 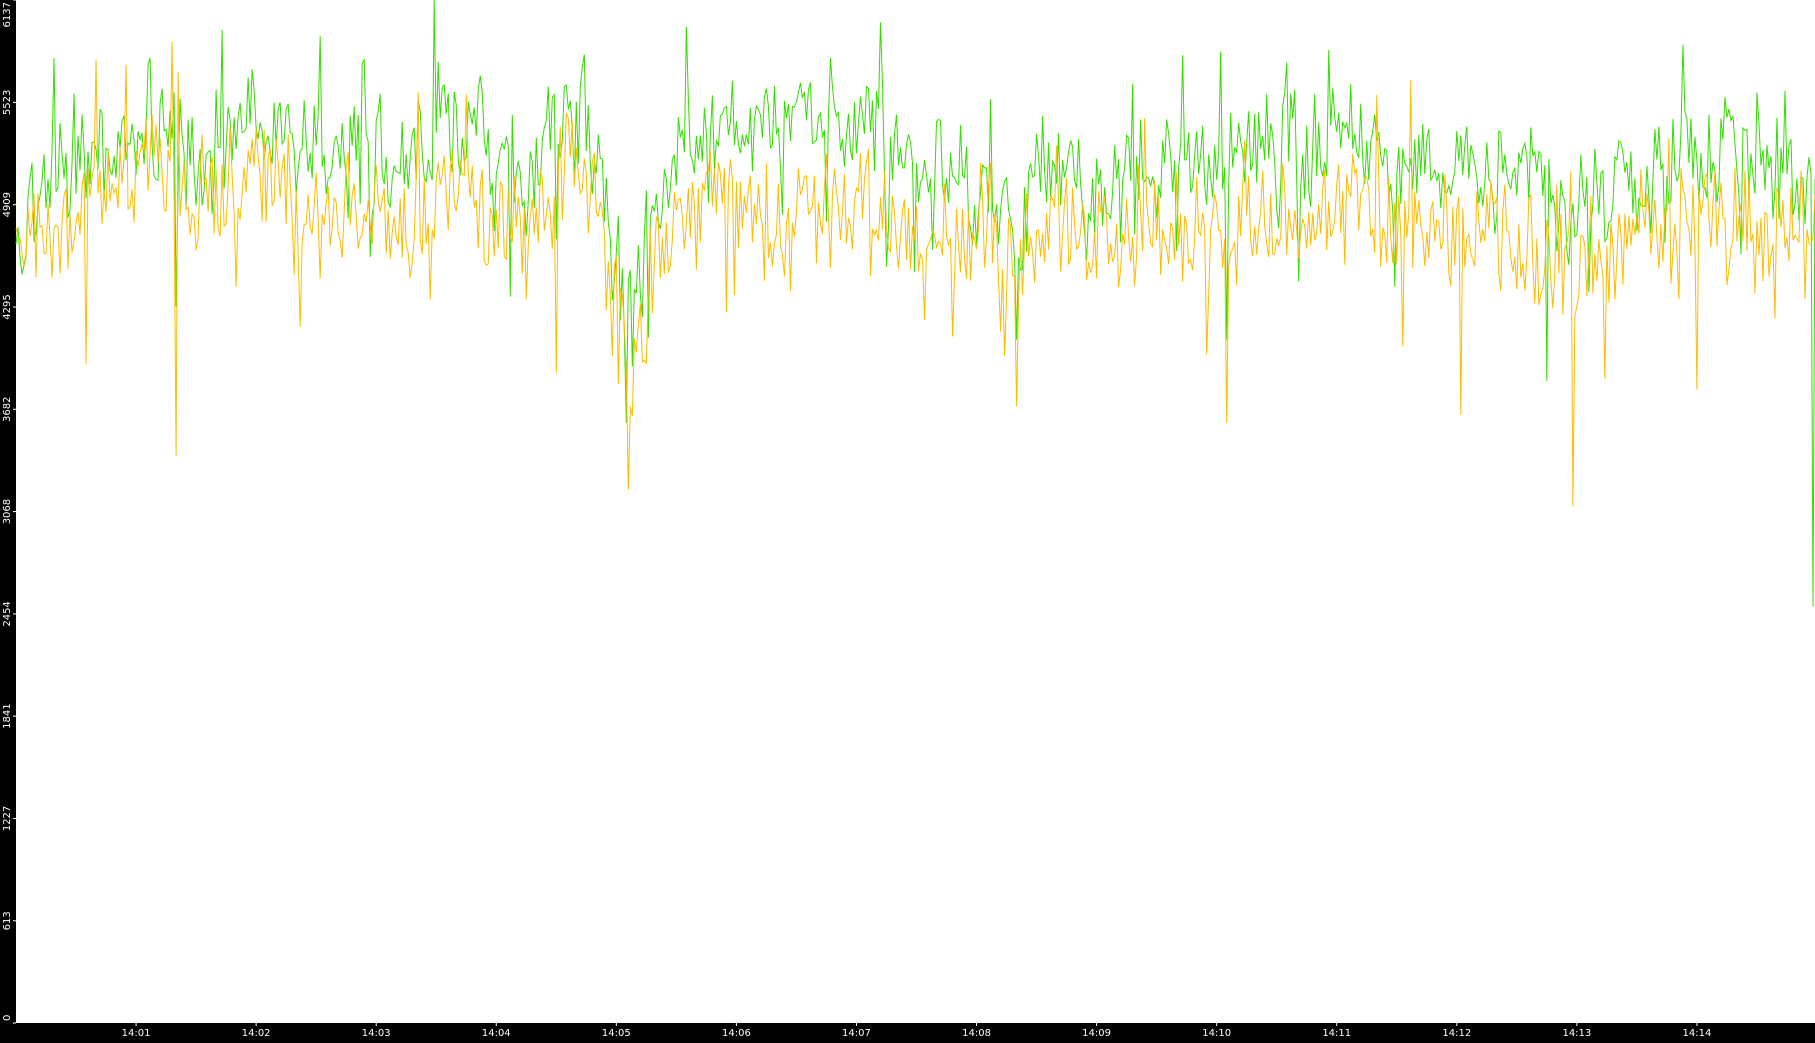 What do you see at coordinates (7, 511) in the screenshot?
I see `y-tick-label: 3068` at bounding box center [7, 511].